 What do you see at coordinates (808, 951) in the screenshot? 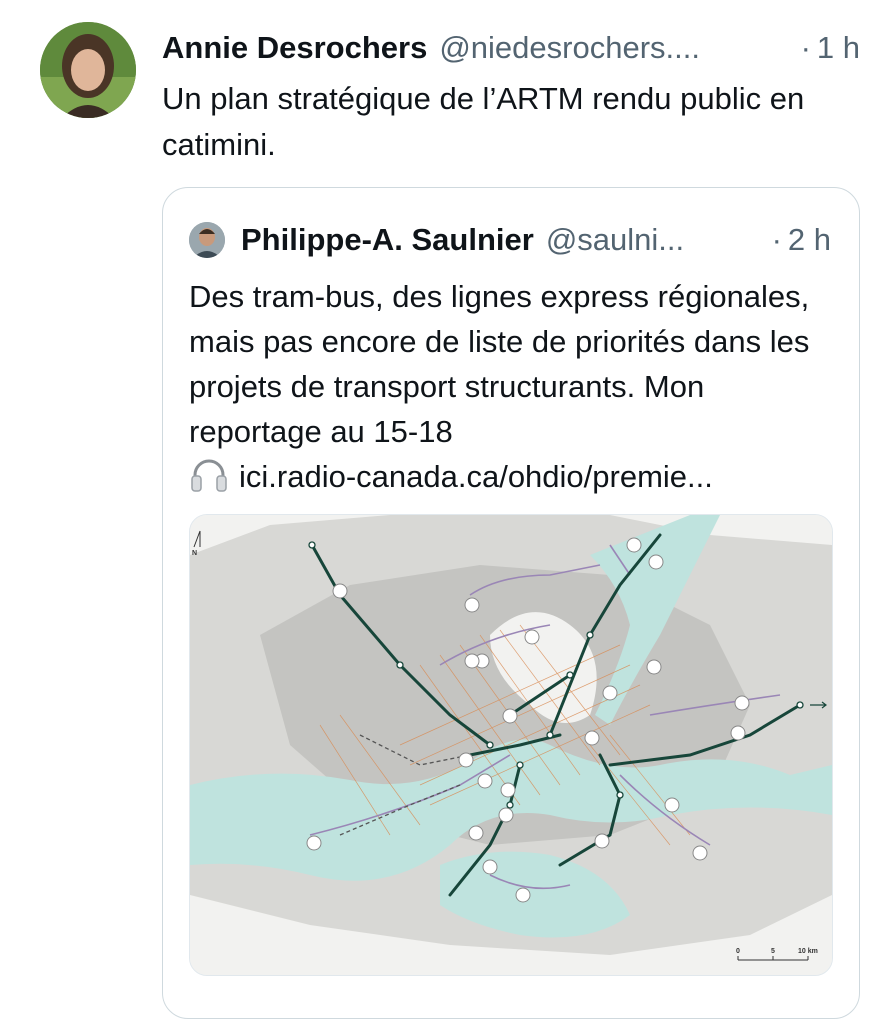
I see `scale-label-10km: 10 km` at bounding box center [808, 951].